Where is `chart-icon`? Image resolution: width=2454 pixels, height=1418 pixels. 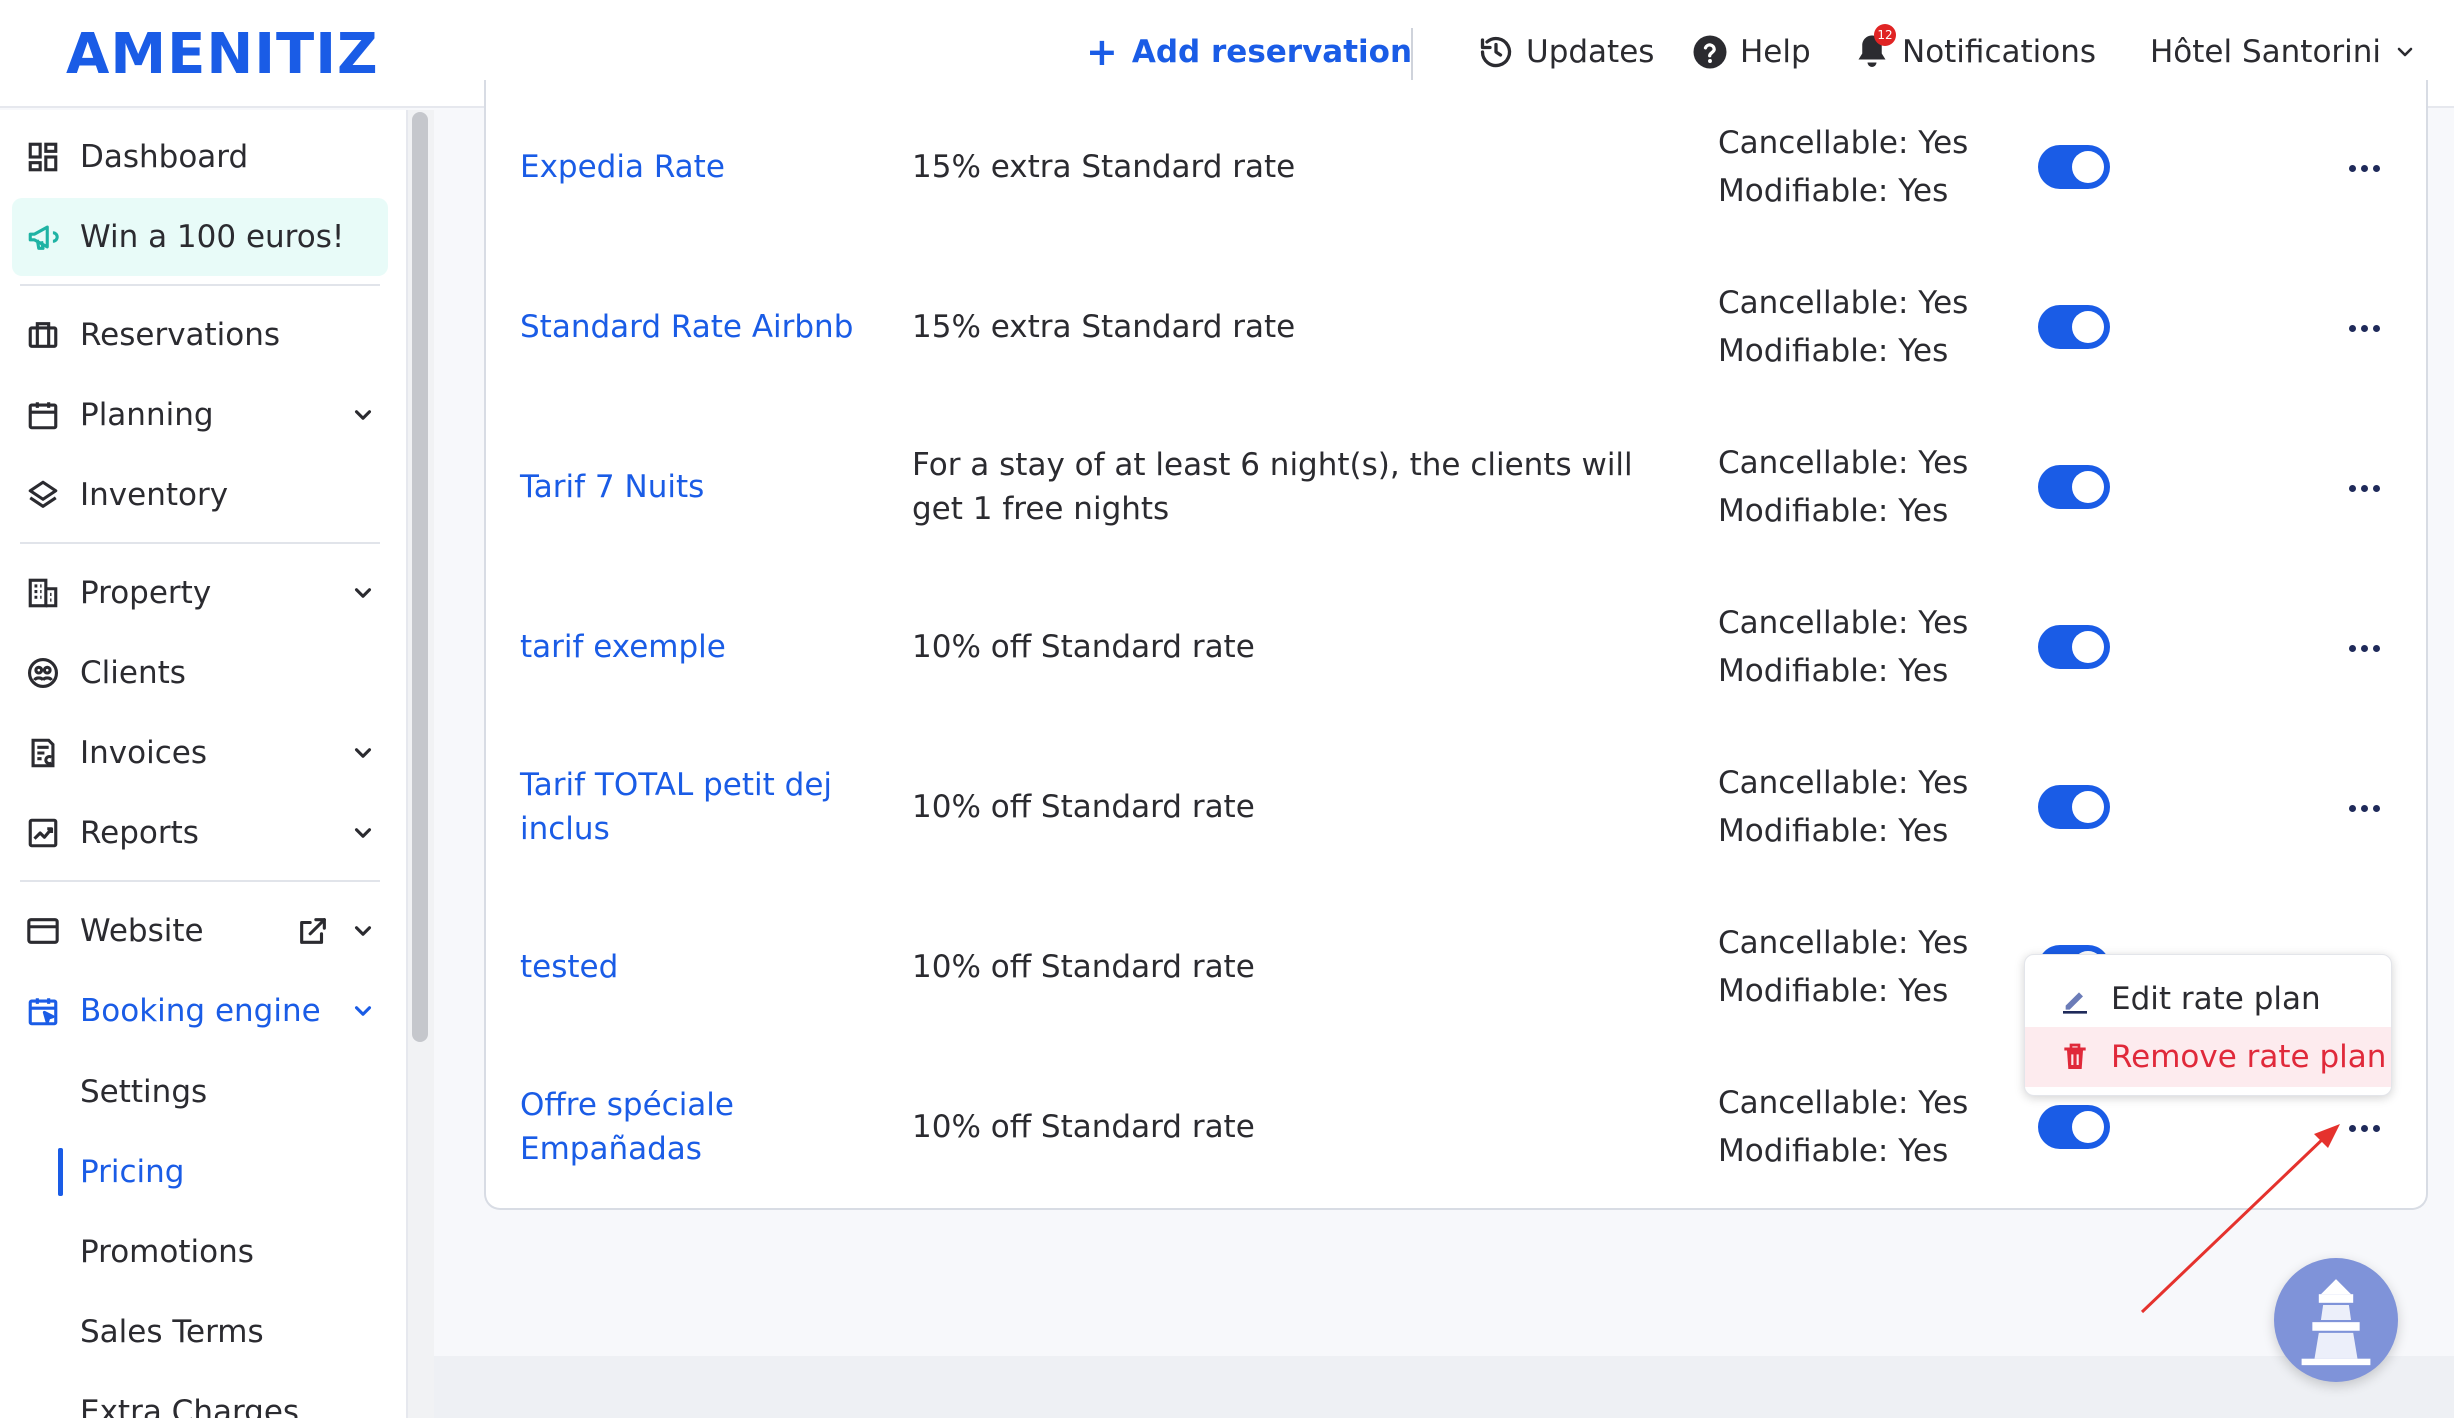
chart-icon is located at coordinates (43, 833).